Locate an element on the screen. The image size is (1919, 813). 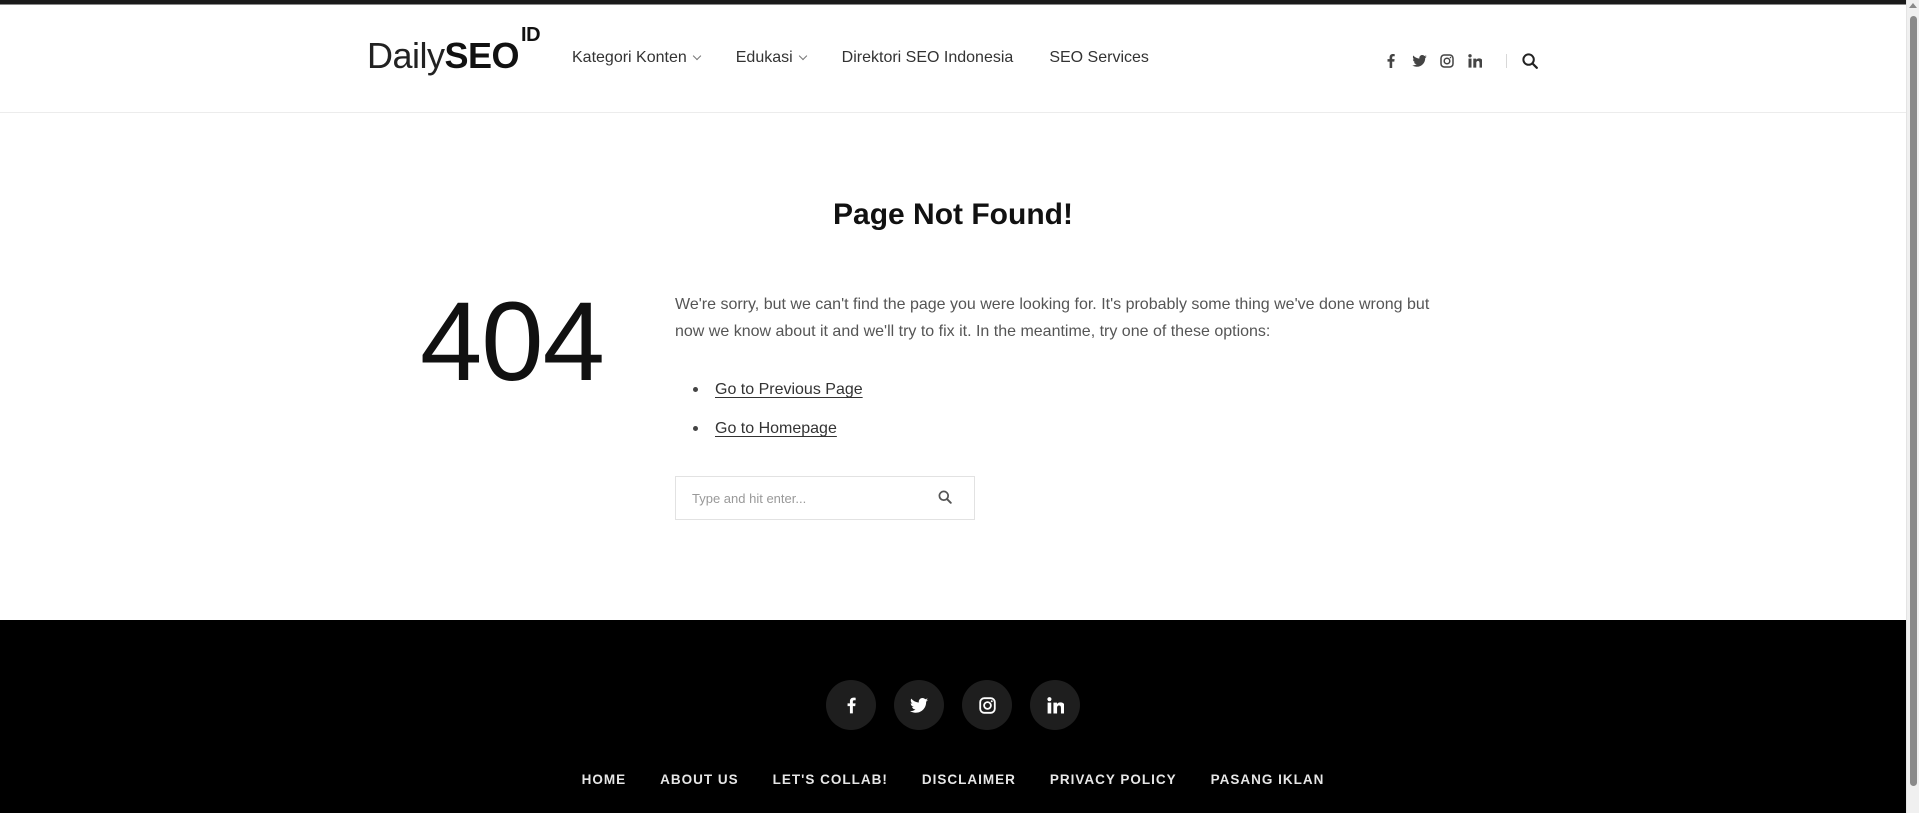
scrollbar-thumb is located at coordinates (1913, 401).